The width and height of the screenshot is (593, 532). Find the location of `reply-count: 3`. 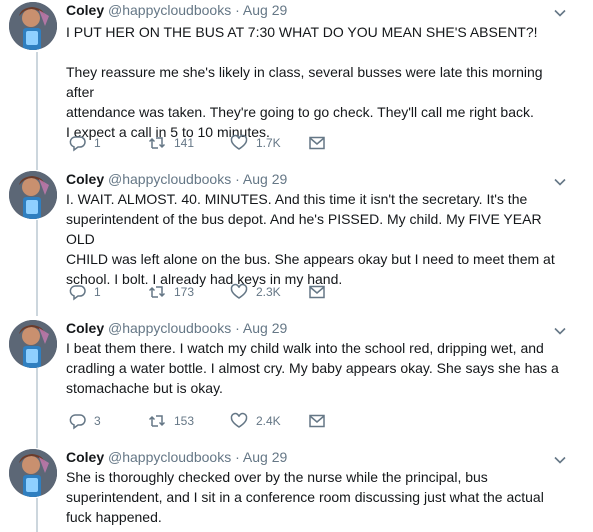

reply-count: 3 is located at coordinates (97, 421).